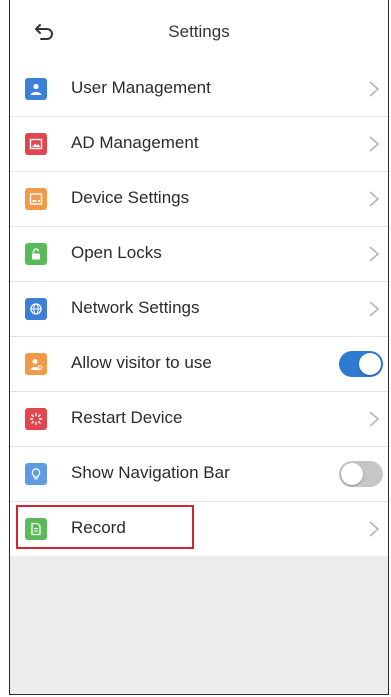 This screenshot has width=391, height=697. Describe the element at coordinates (36, 89) in the screenshot. I see `user-icon` at that location.